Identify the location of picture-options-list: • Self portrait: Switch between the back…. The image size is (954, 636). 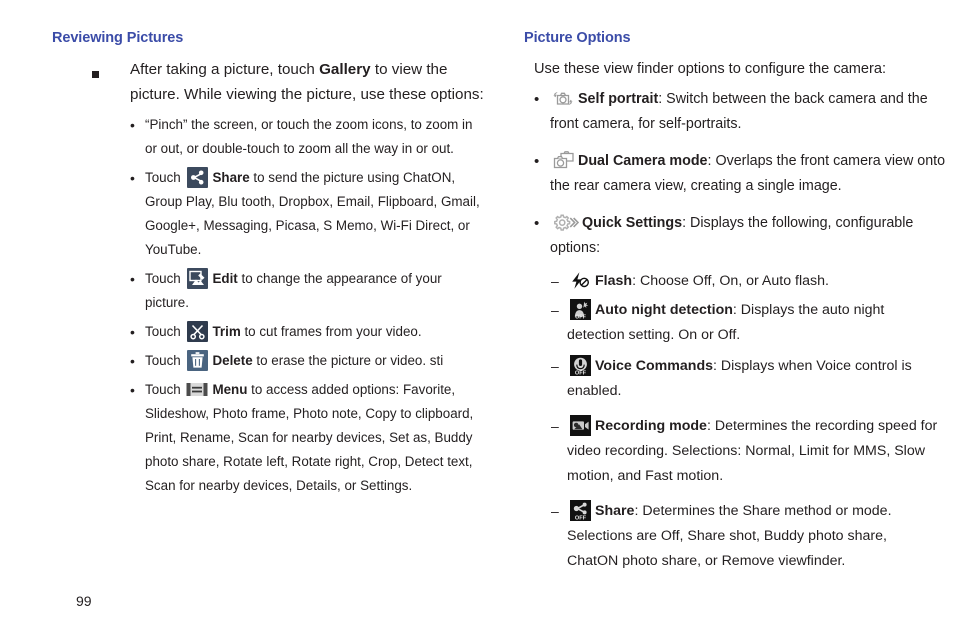
(739, 174).